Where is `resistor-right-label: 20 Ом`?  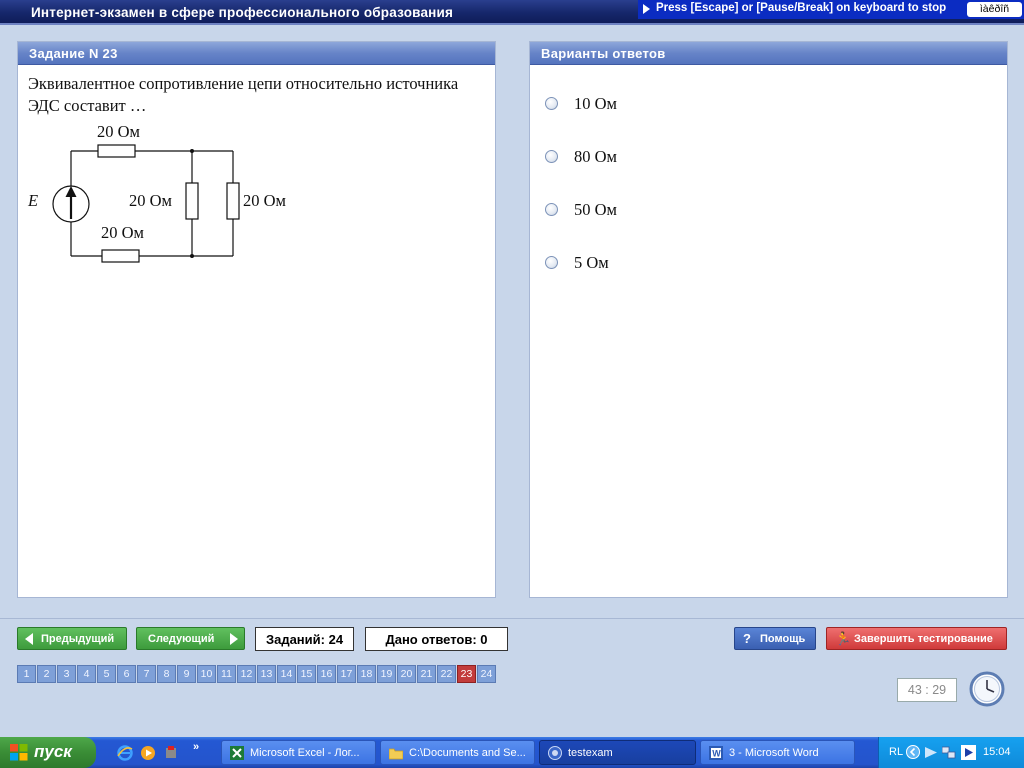 resistor-right-label: 20 Ом is located at coordinates (265, 200).